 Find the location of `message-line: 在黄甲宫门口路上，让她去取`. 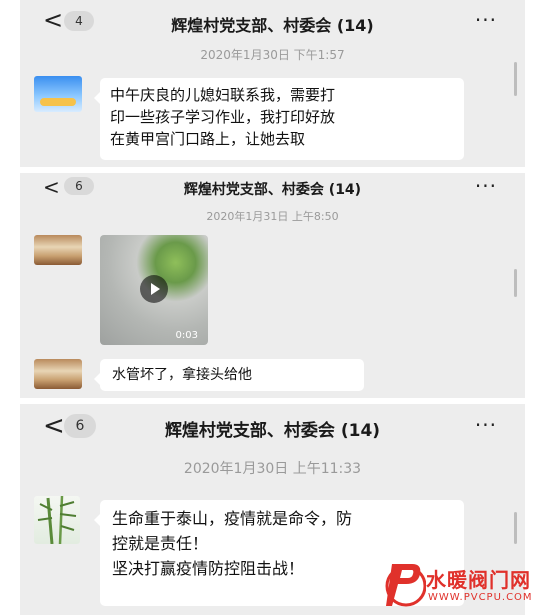

message-line: 在黄甲宫门口路上，让她去取 is located at coordinates (208, 139).